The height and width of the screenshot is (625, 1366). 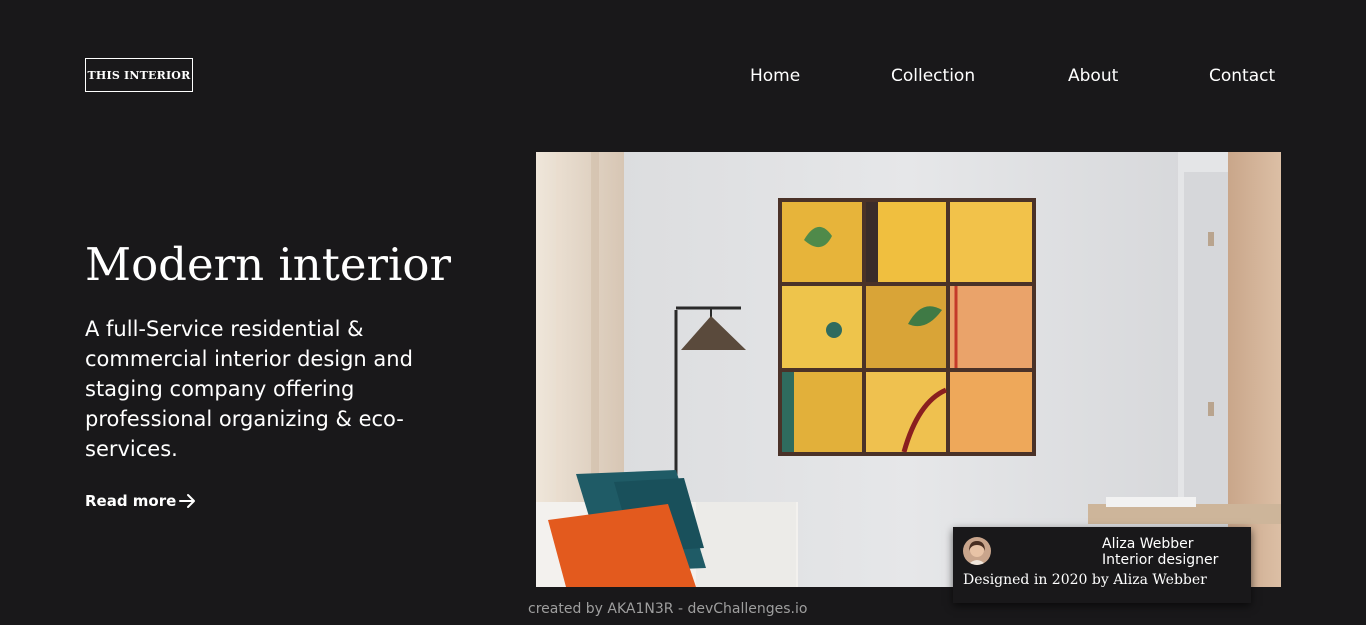 What do you see at coordinates (683, 76) in the screenshot?
I see `main-nav: Home Collection About Contact` at bounding box center [683, 76].